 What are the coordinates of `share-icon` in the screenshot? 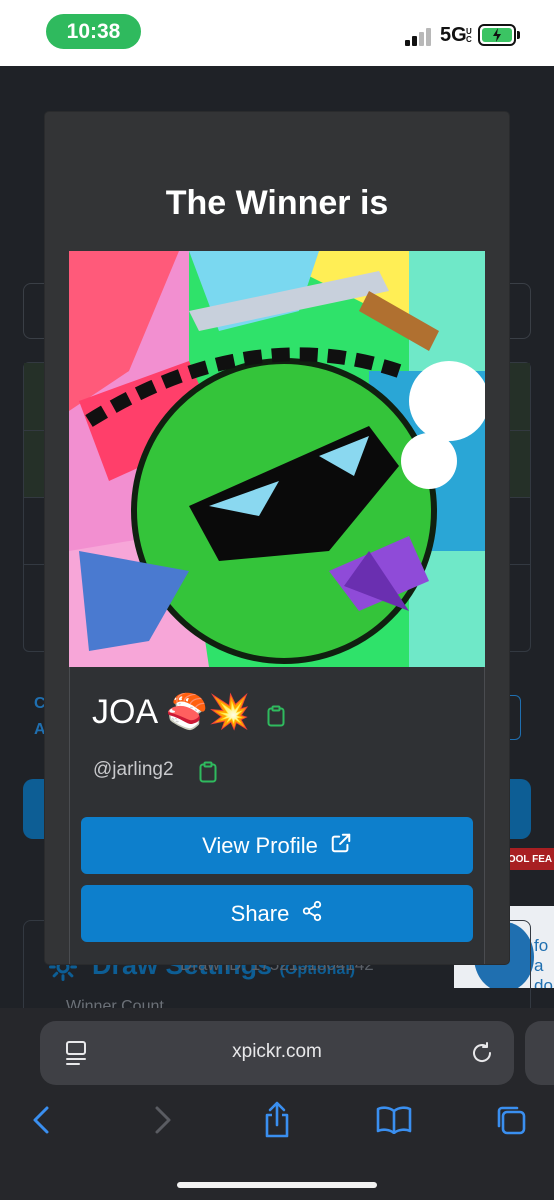 It's located at (312, 914).